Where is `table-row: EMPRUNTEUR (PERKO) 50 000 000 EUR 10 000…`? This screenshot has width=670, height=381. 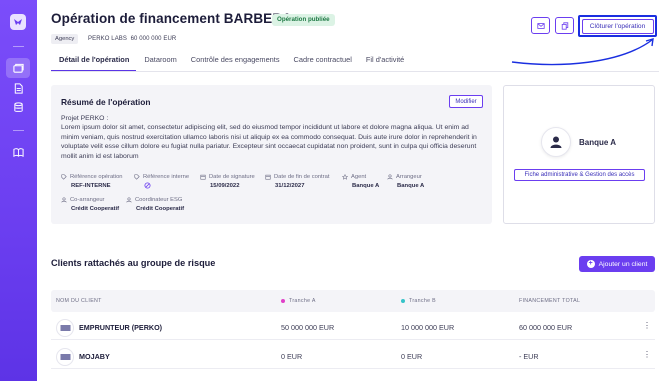 table-row: EMPRUNTEUR (PERKO) 50 000 000 EUR 10 000… is located at coordinates (353, 327).